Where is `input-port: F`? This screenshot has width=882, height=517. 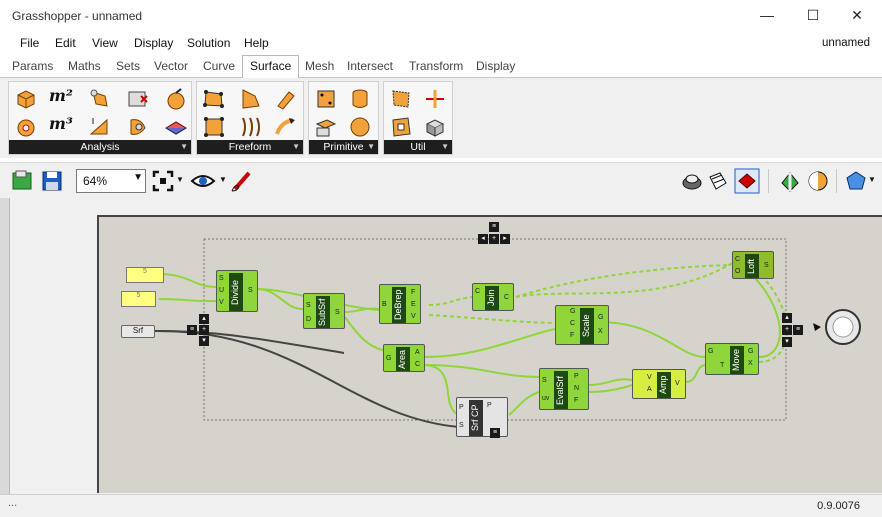
input-port: F is located at coordinates (572, 335).